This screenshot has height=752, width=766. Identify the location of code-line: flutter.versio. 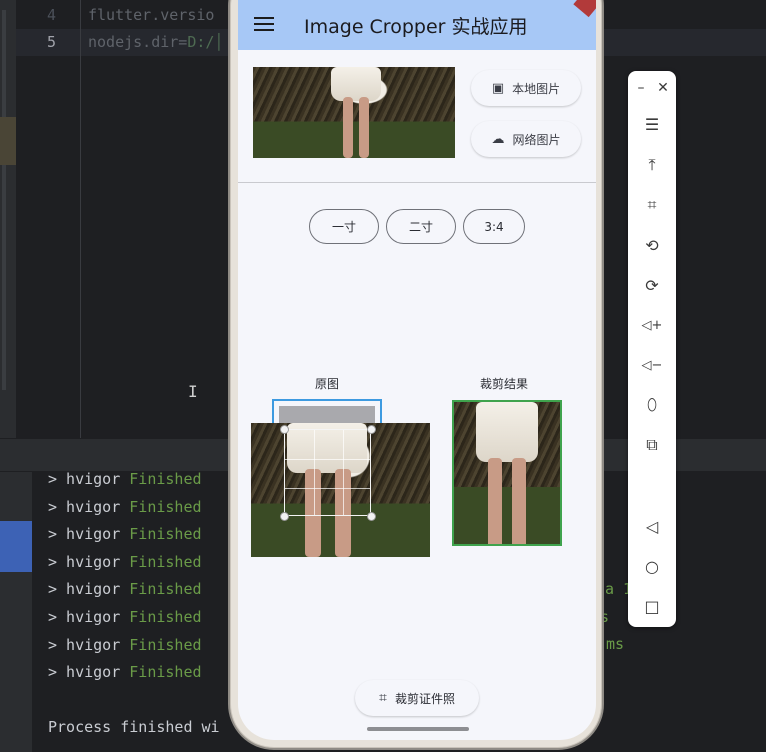
(151, 15).